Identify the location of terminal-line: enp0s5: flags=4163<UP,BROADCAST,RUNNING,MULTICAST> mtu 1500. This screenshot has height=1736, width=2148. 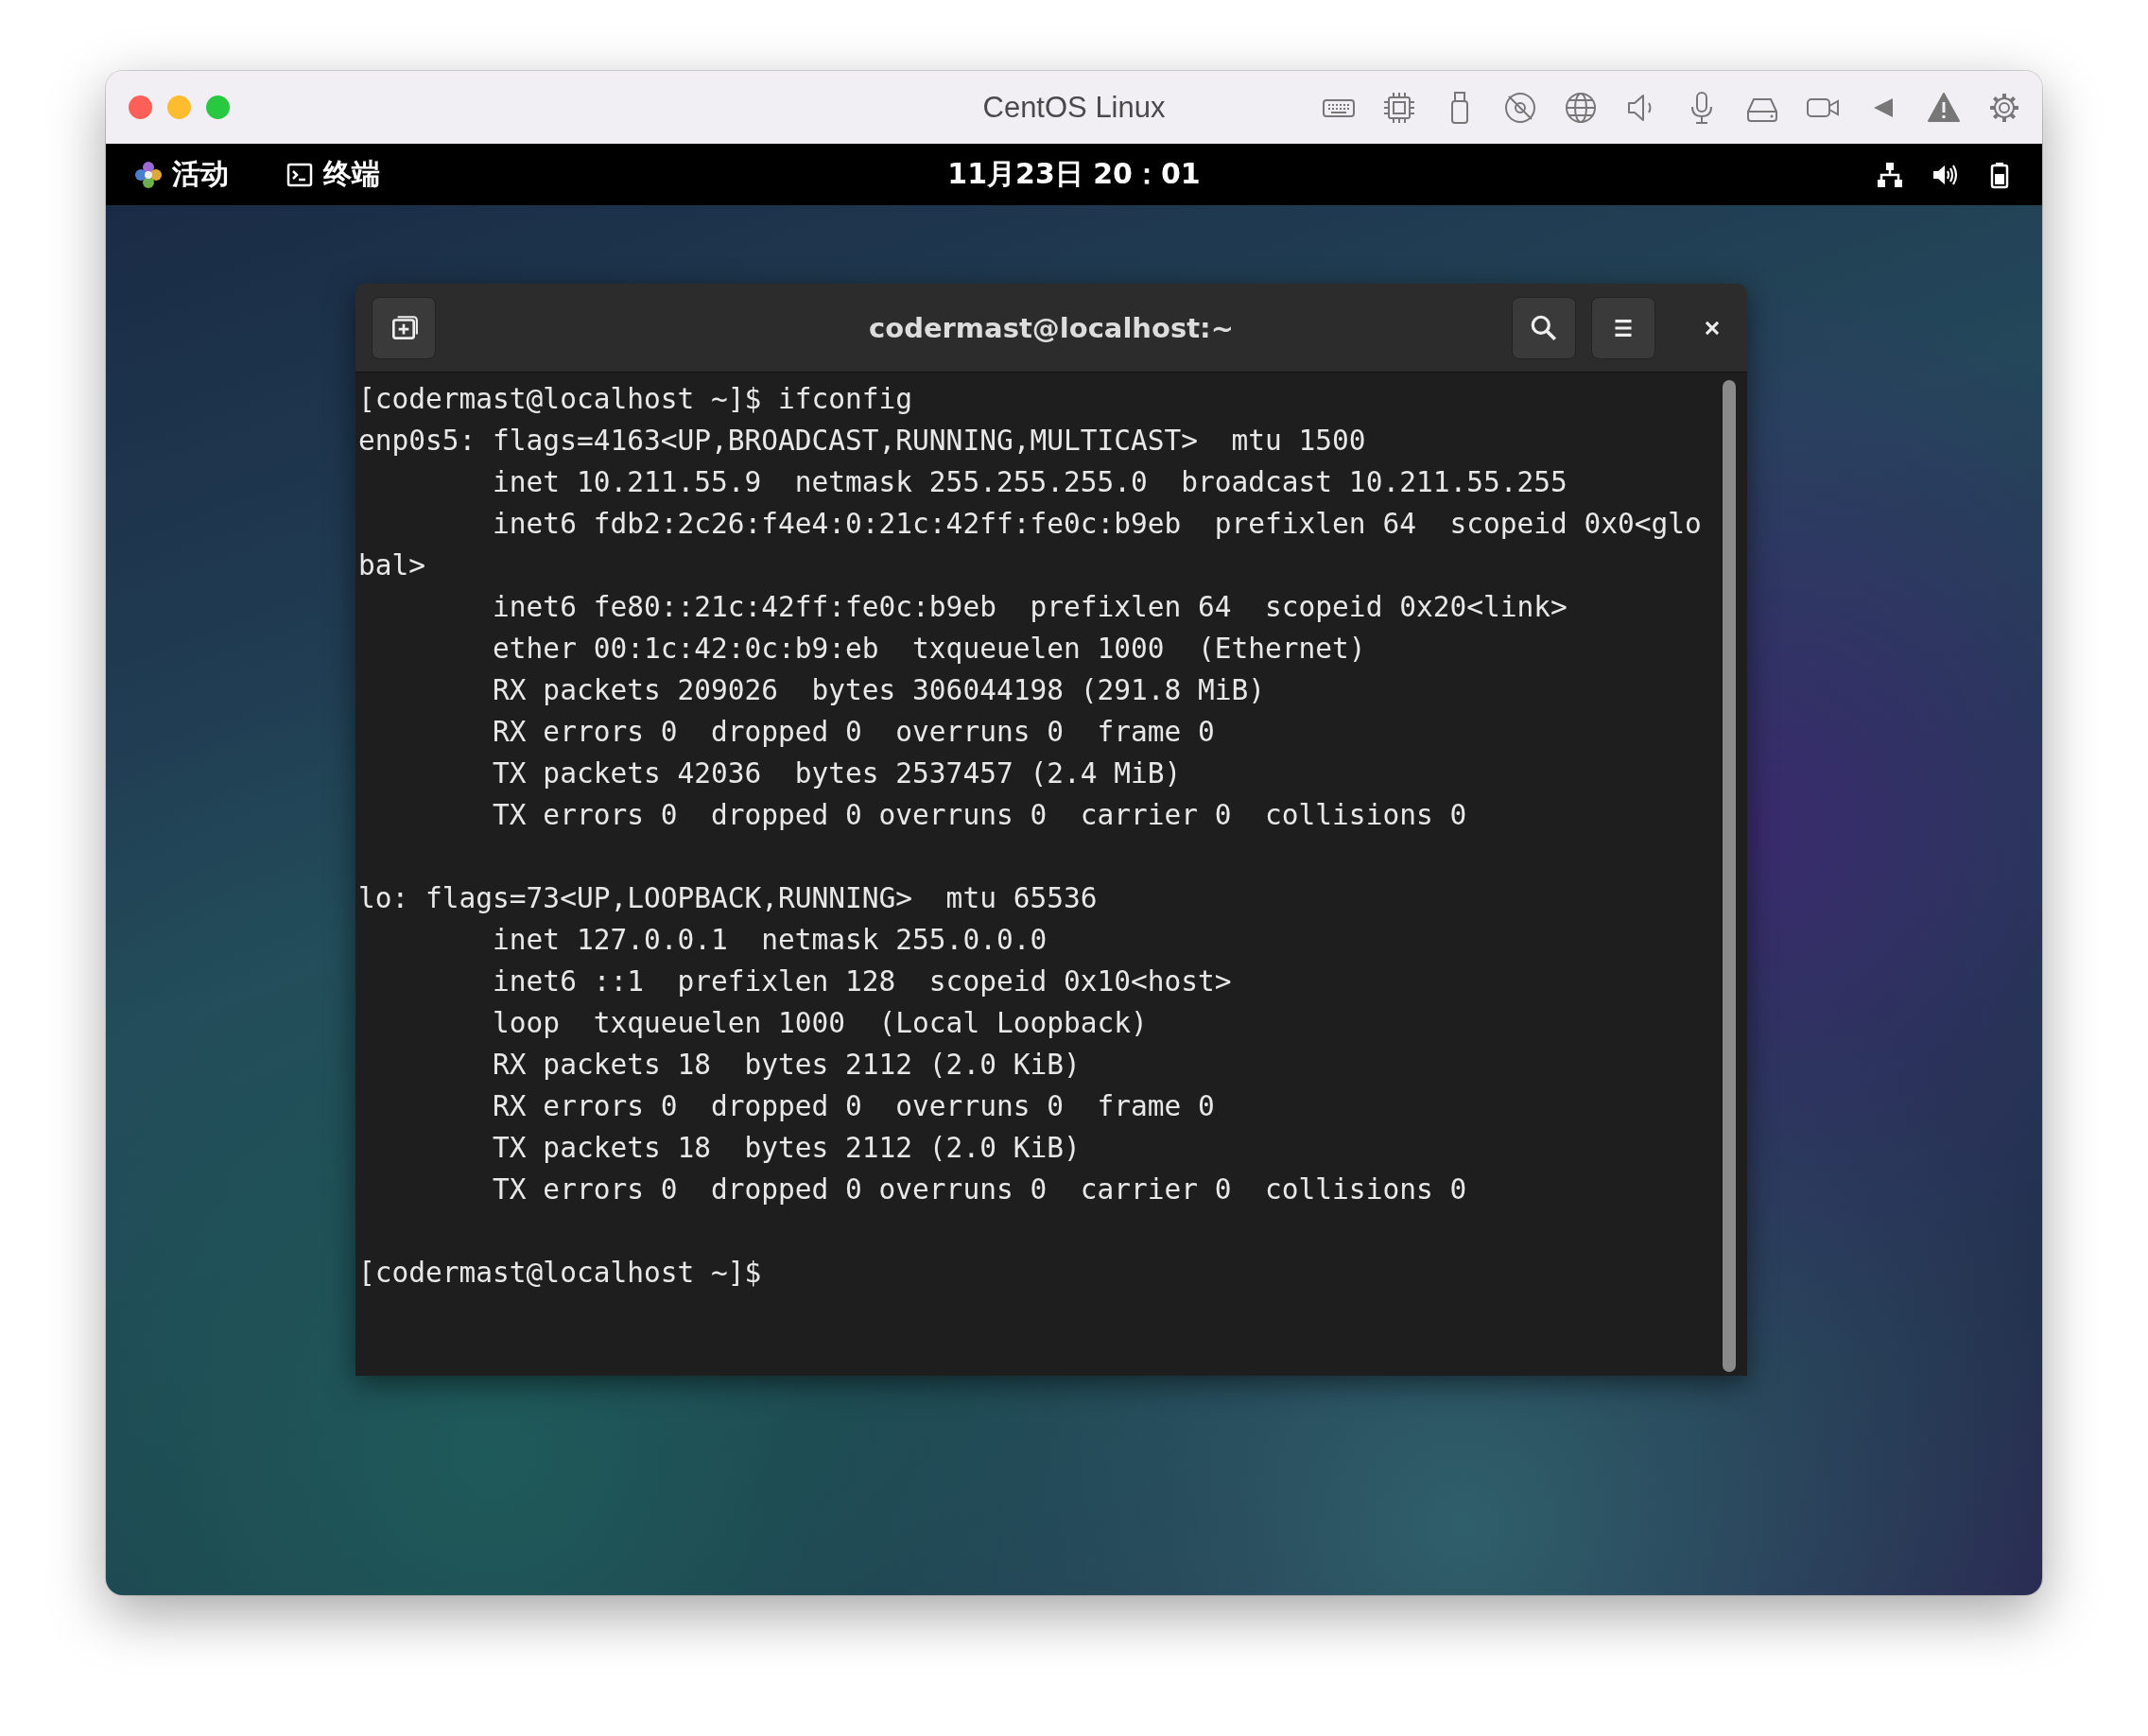
(862, 441).